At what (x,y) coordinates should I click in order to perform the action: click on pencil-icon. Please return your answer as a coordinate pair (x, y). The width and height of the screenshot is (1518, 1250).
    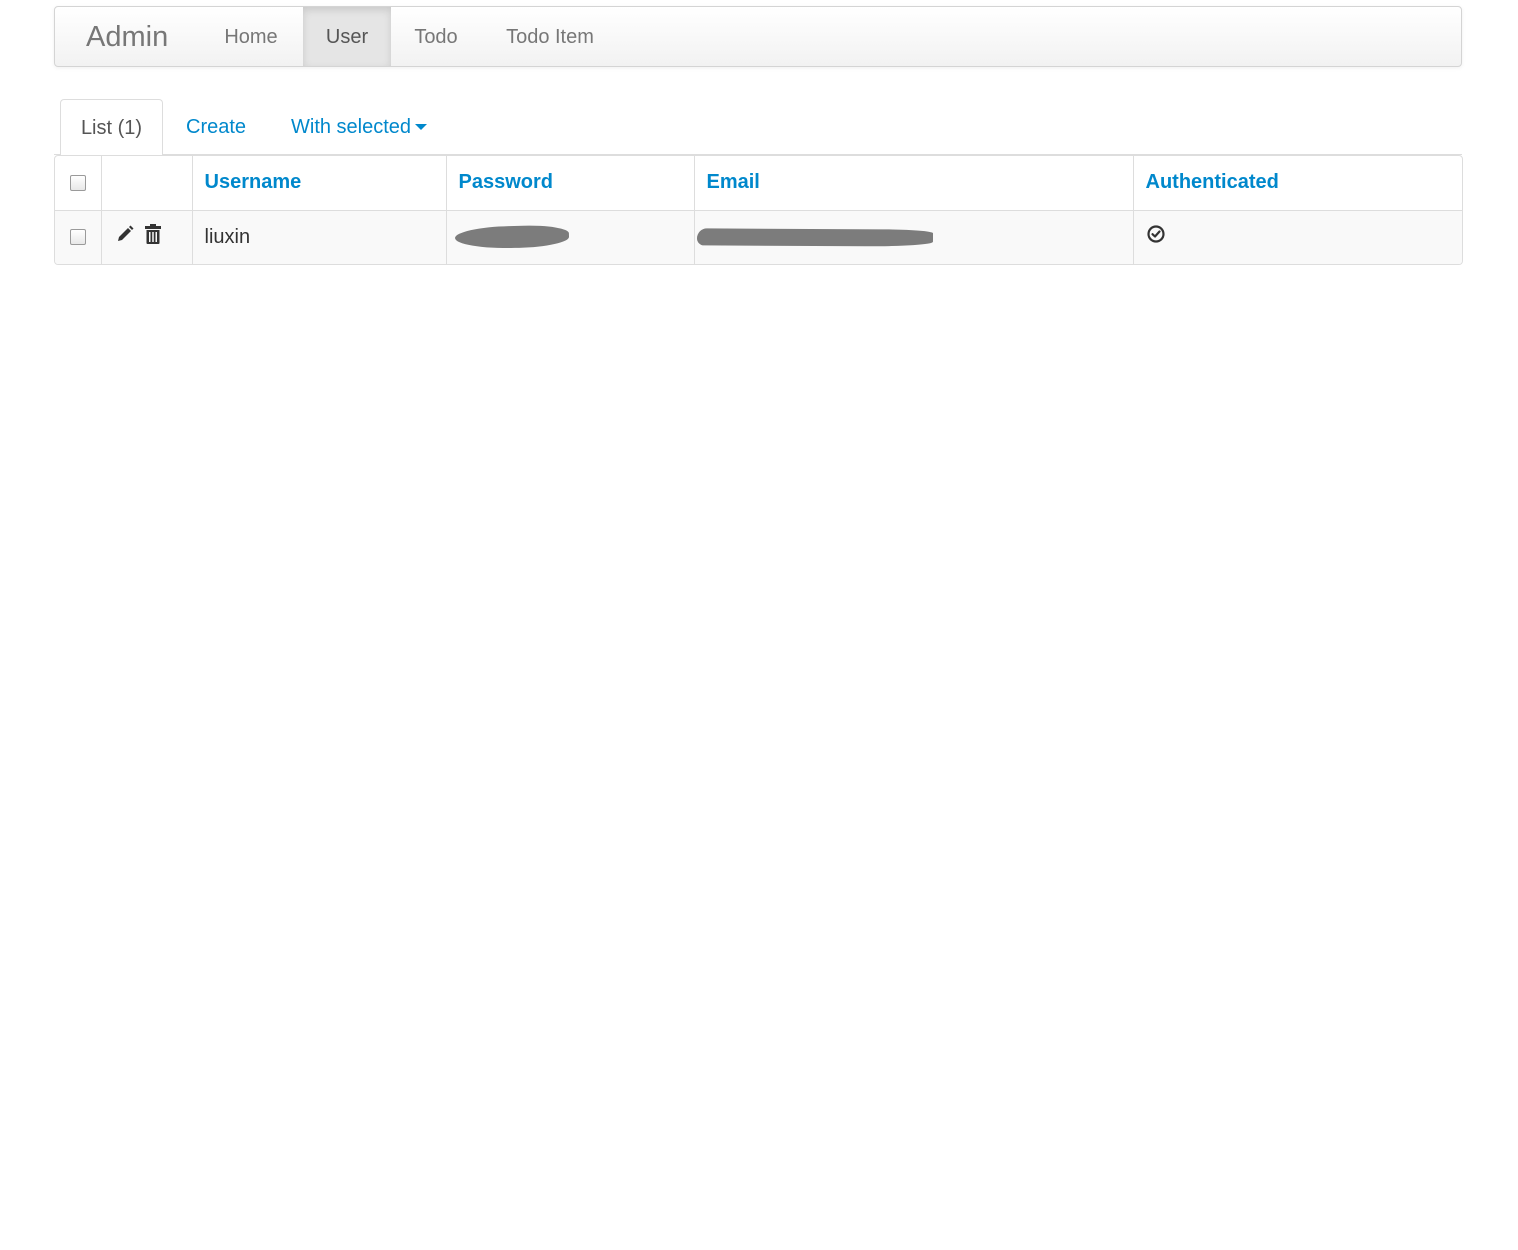
    Looking at the image, I should click on (125, 237).